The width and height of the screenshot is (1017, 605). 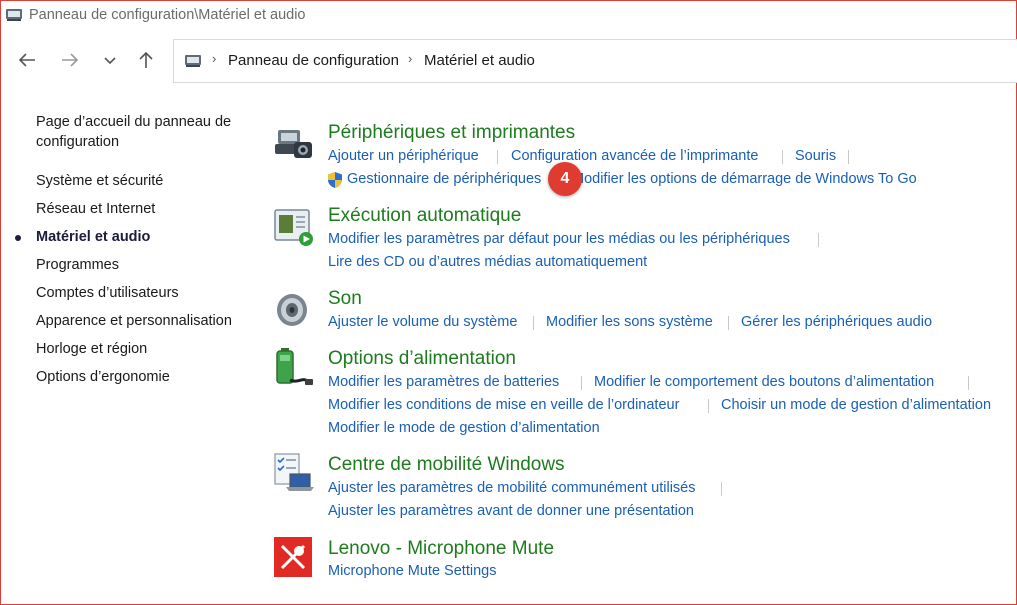 What do you see at coordinates (441, 549) in the screenshot?
I see `category-title-microphone-mute: Lenovo - Microphone Mute` at bounding box center [441, 549].